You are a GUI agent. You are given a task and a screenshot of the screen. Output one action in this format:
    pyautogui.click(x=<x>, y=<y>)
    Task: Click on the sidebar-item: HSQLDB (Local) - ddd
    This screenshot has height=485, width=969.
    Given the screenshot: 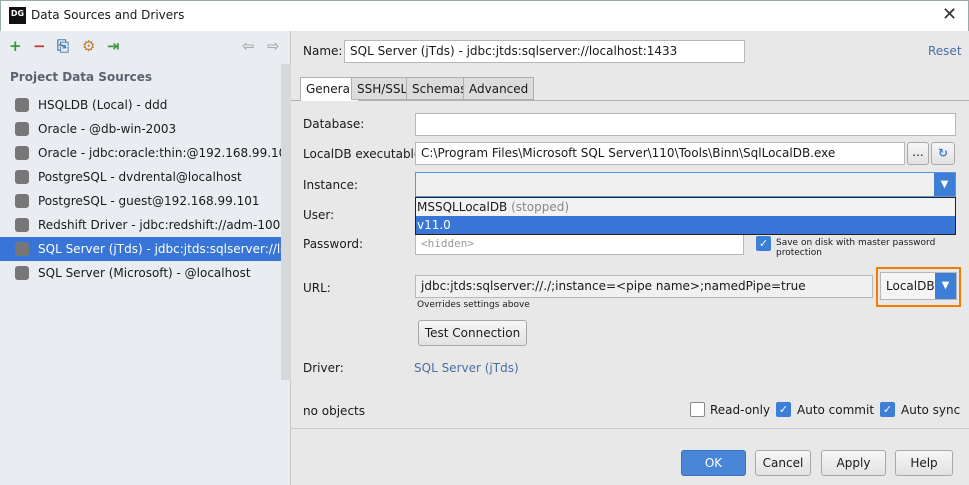 What is the action you would take?
    pyautogui.click(x=140, y=105)
    